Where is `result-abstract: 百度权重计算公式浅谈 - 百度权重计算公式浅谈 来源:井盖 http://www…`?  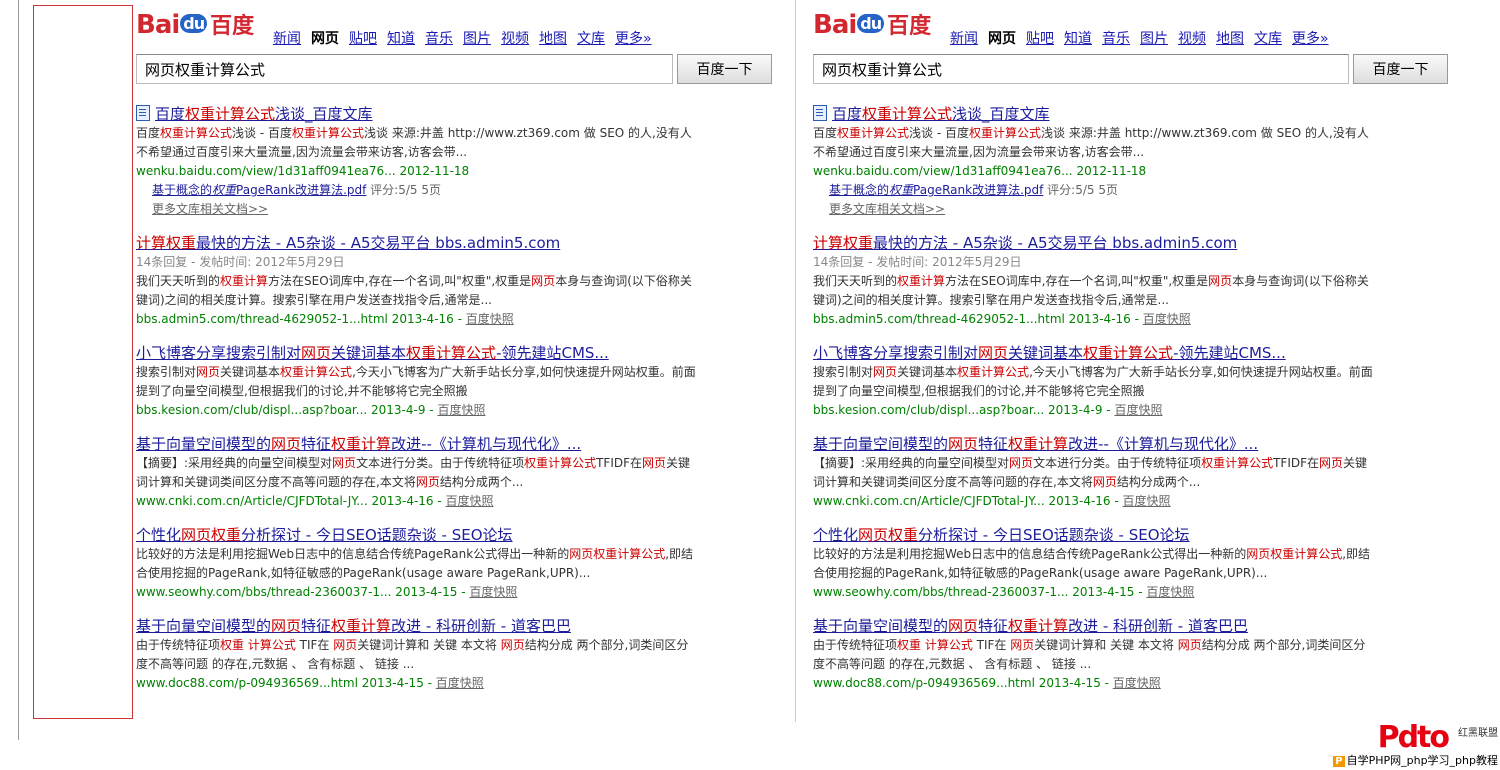 result-abstract: 百度权重计算公式浅谈 - 百度权重计算公式浅谈 来源:井盖 http://www… is located at coordinates (1091, 142).